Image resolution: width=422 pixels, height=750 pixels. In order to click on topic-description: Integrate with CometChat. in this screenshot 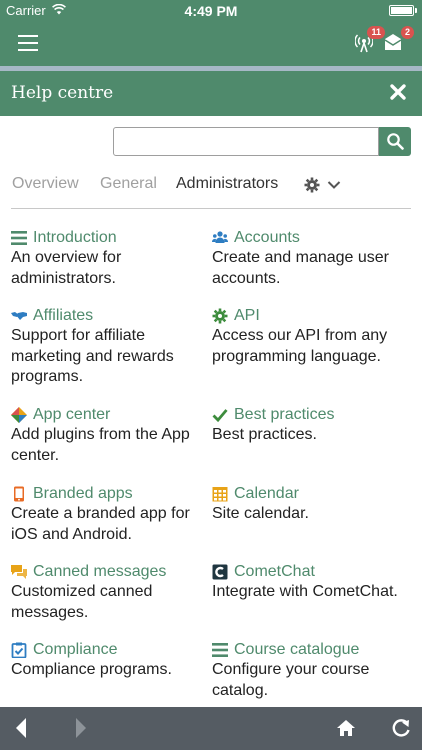, I will do `click(305, 591)`.